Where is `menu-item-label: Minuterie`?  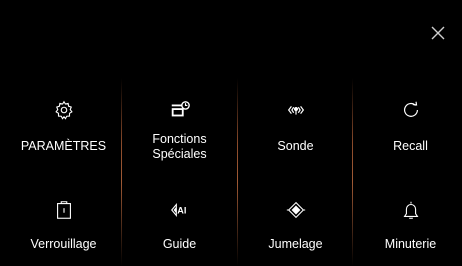 menu-item-label: Minuterie is located at coordinates (410, 244).